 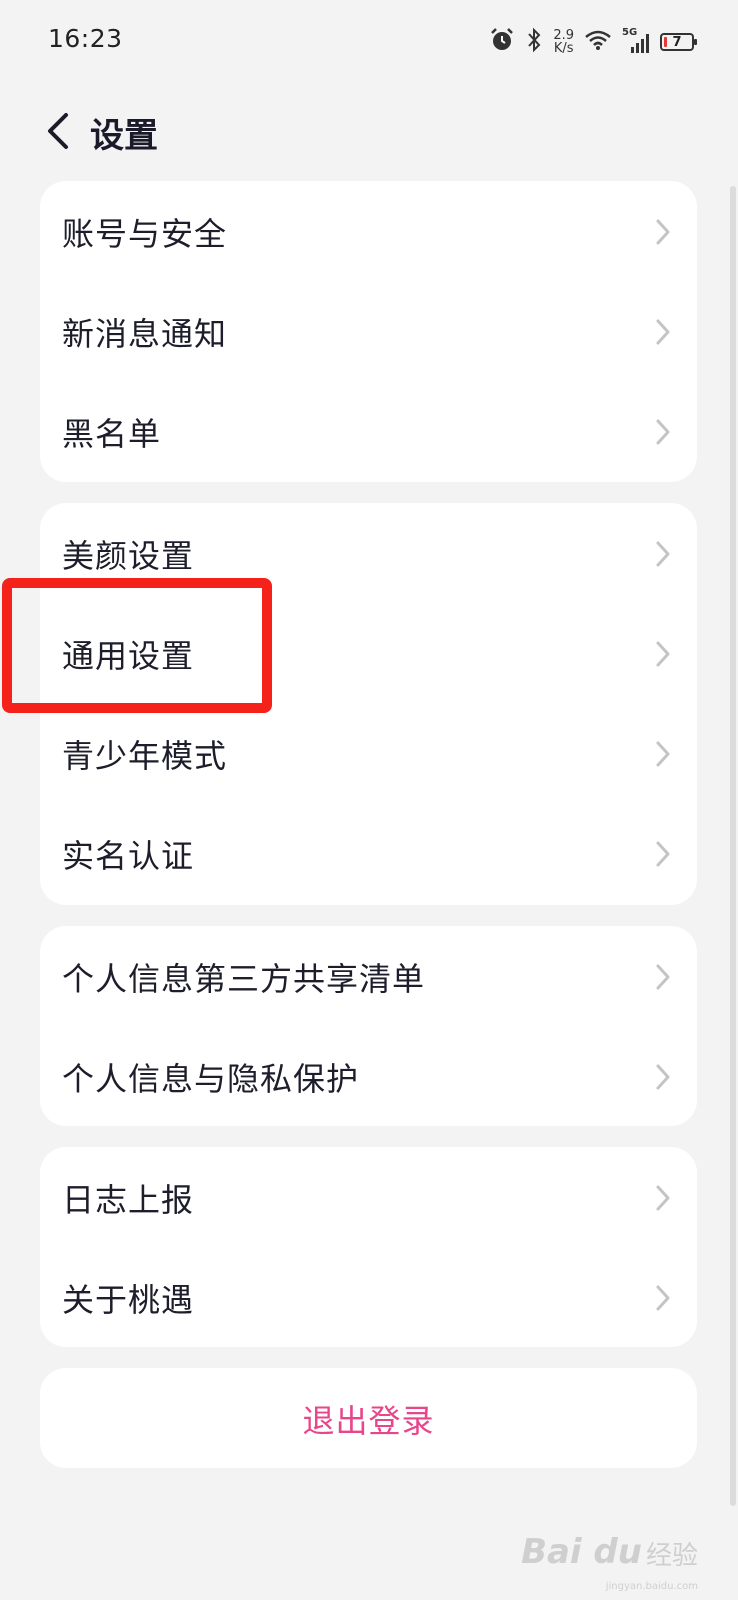 I want to click on page-header: 设置, so click(x=369, y=131).